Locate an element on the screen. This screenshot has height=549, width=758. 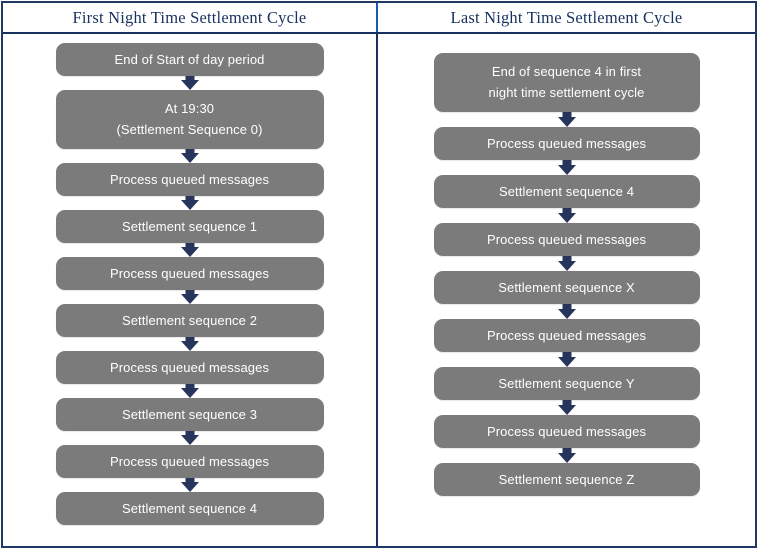
flow-node: Settlement sequence X is located at coordinates (566, 287).